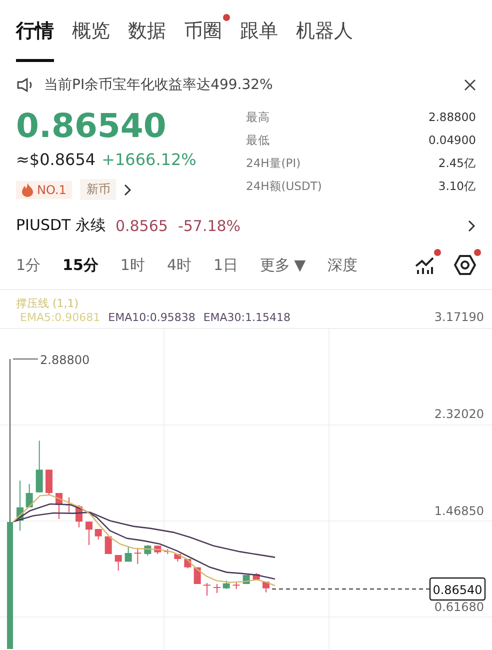 This screenshot has width=492, height=650. Describe the element at coordinates (147, 38) in the screenshot. I see `top-tab: 数据` at that location.